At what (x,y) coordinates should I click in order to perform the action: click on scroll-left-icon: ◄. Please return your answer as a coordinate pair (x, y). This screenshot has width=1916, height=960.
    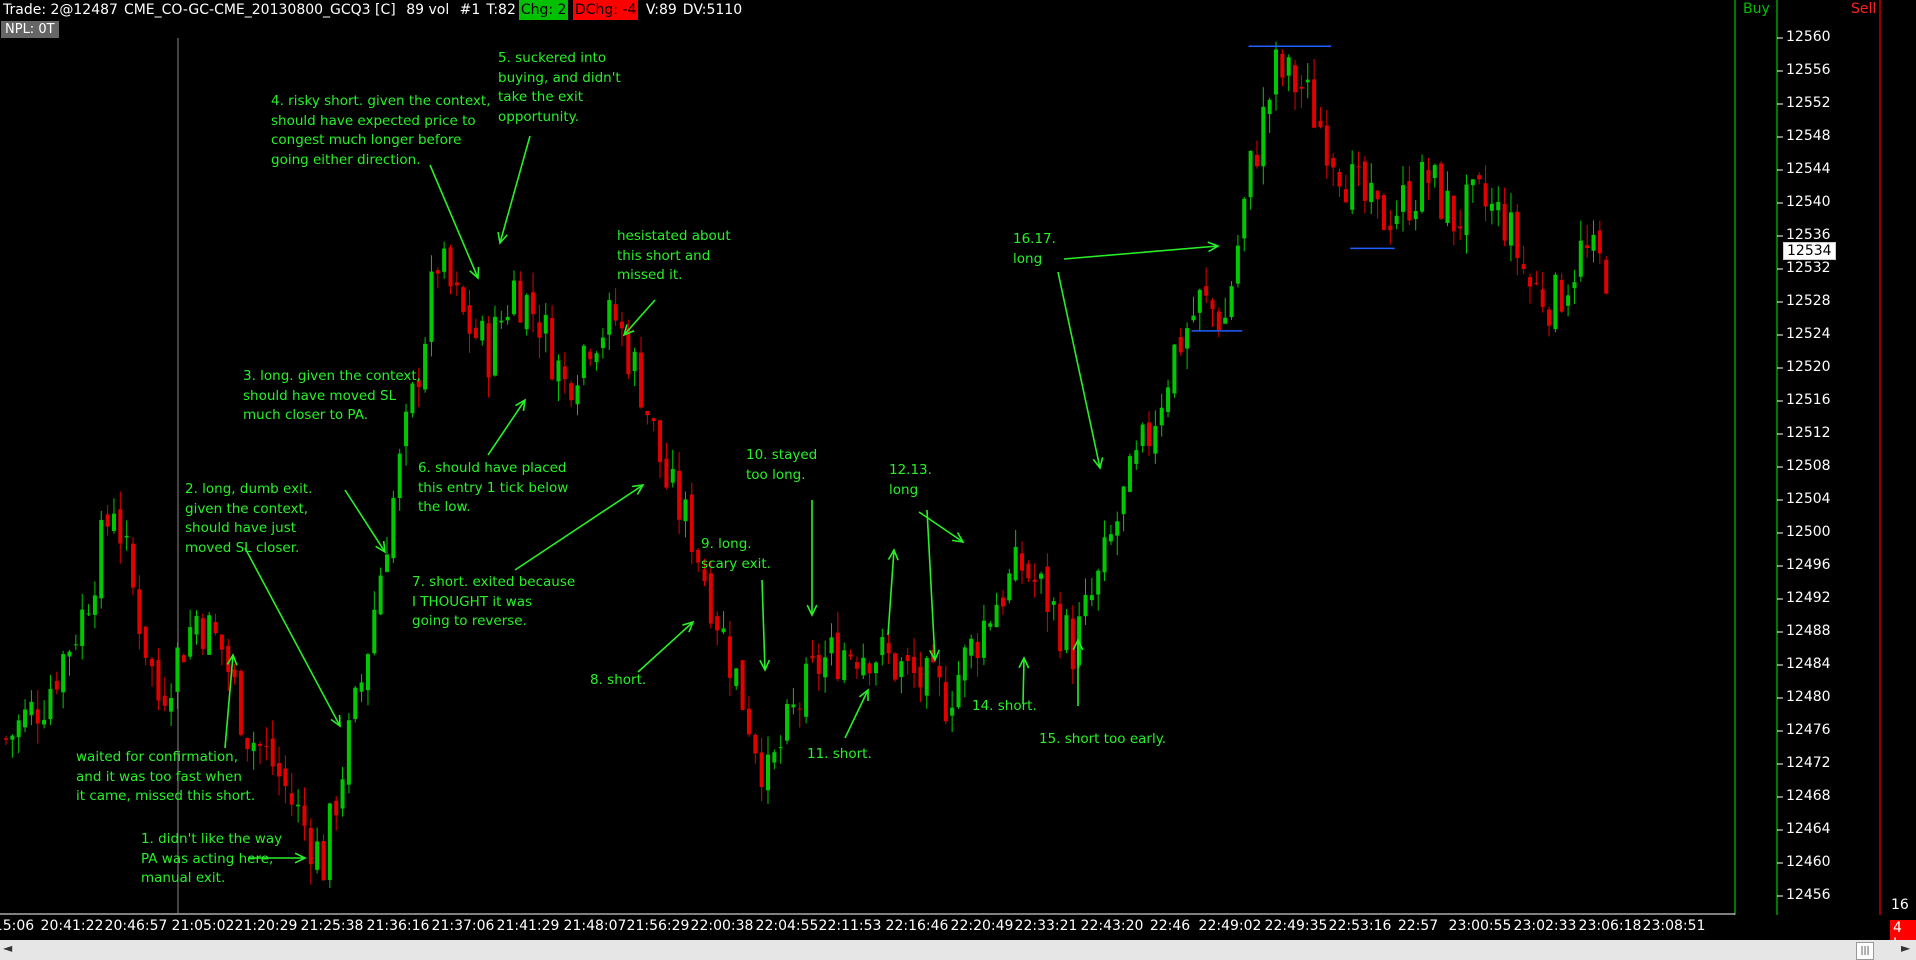
    Looking at the image, I should click on (7, 948).